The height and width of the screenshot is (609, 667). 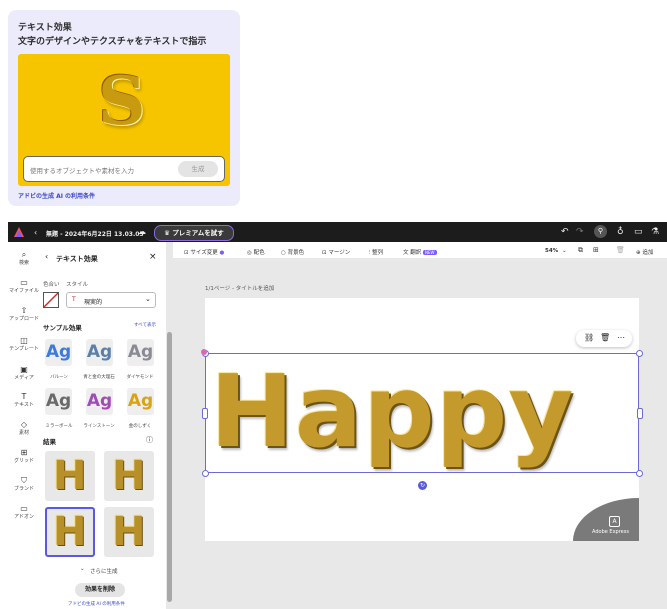 I want to click on sample-gold-drip: Ag, so click(x=140, y=401).